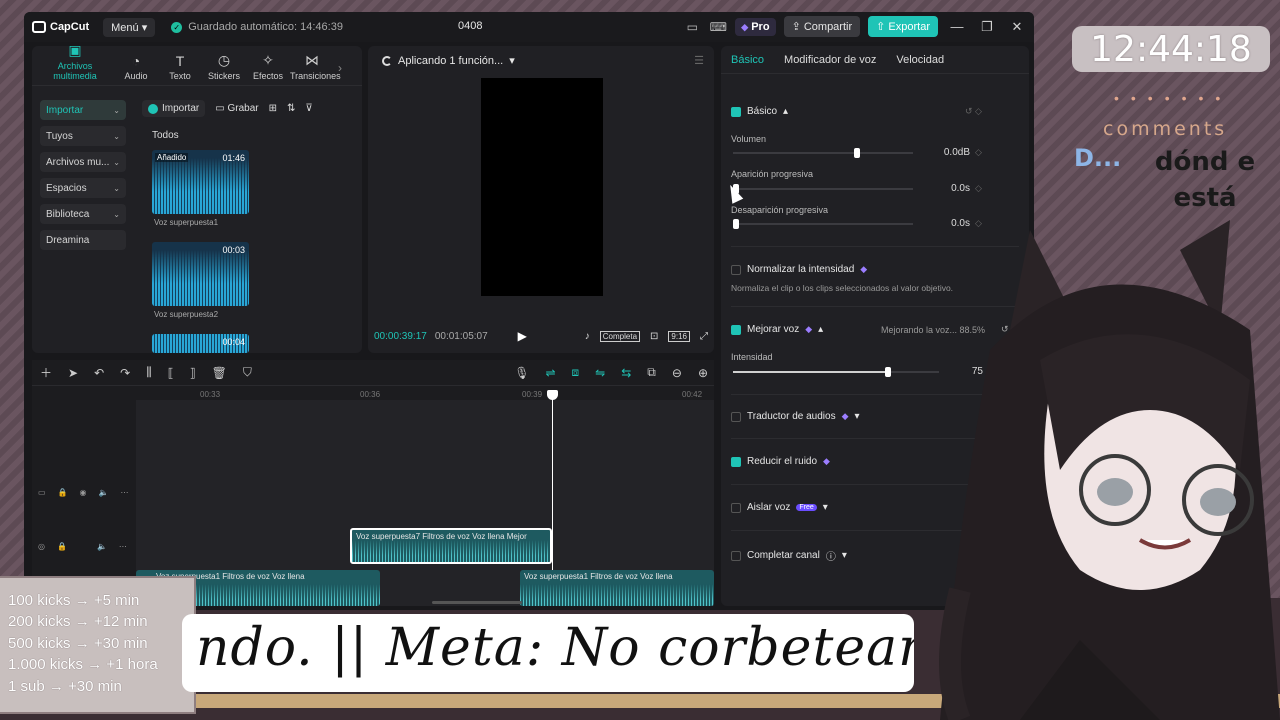 This screenshot has height=720, width=1280. Describe the element at coordinates (948, 188) in the screenshot. I see `fadein-value: 0.0s` at that location.